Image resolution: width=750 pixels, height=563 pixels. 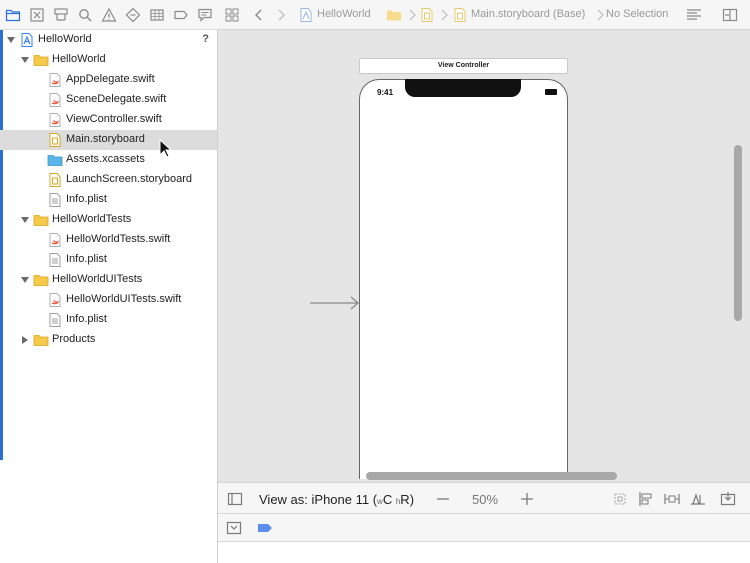 What do you see at coordinates (108, 340) in the screenshot?
I see `tree-row-group: Products` at bounding box center [108, 340].